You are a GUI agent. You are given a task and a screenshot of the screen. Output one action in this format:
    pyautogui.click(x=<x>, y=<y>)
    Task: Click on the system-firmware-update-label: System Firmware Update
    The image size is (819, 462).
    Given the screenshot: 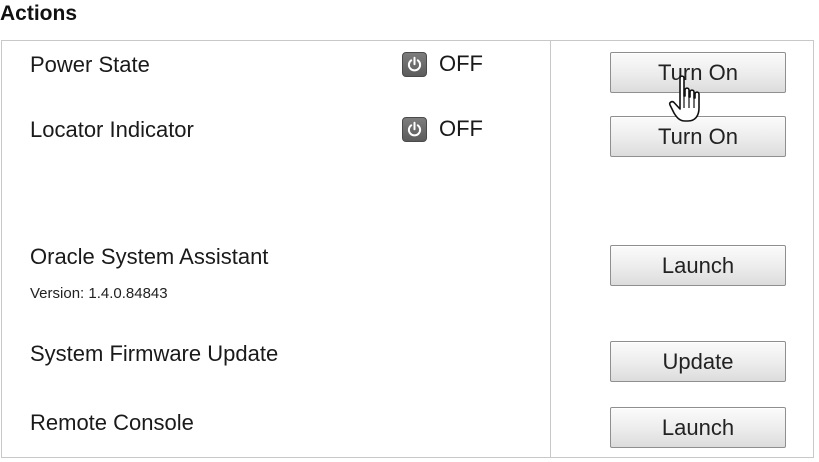 What is the action you would take?
    pyautogui.click(x=154, y=353)
    